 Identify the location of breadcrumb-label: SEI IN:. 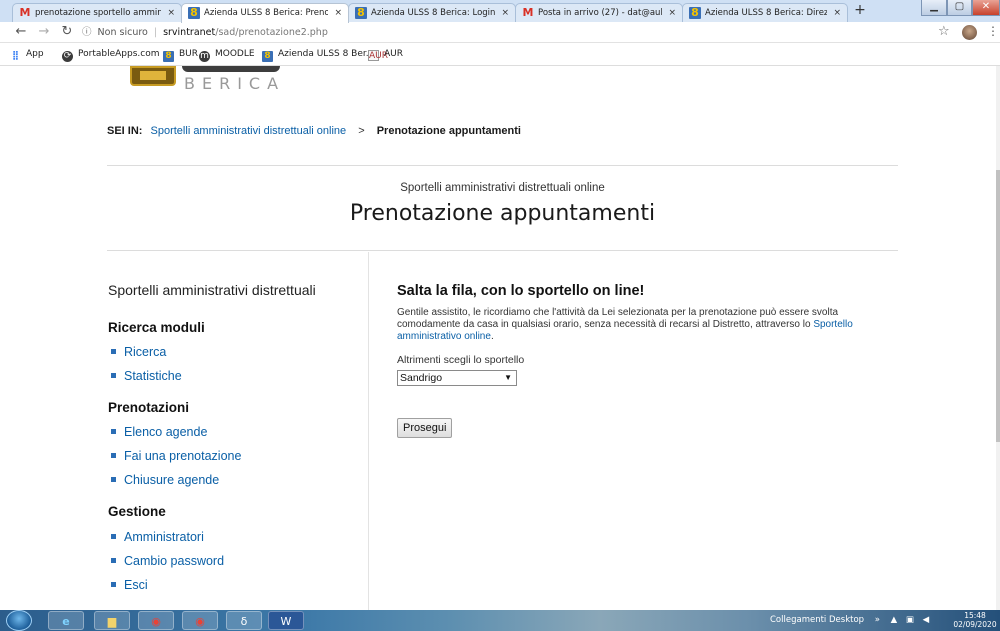
(125, 131).